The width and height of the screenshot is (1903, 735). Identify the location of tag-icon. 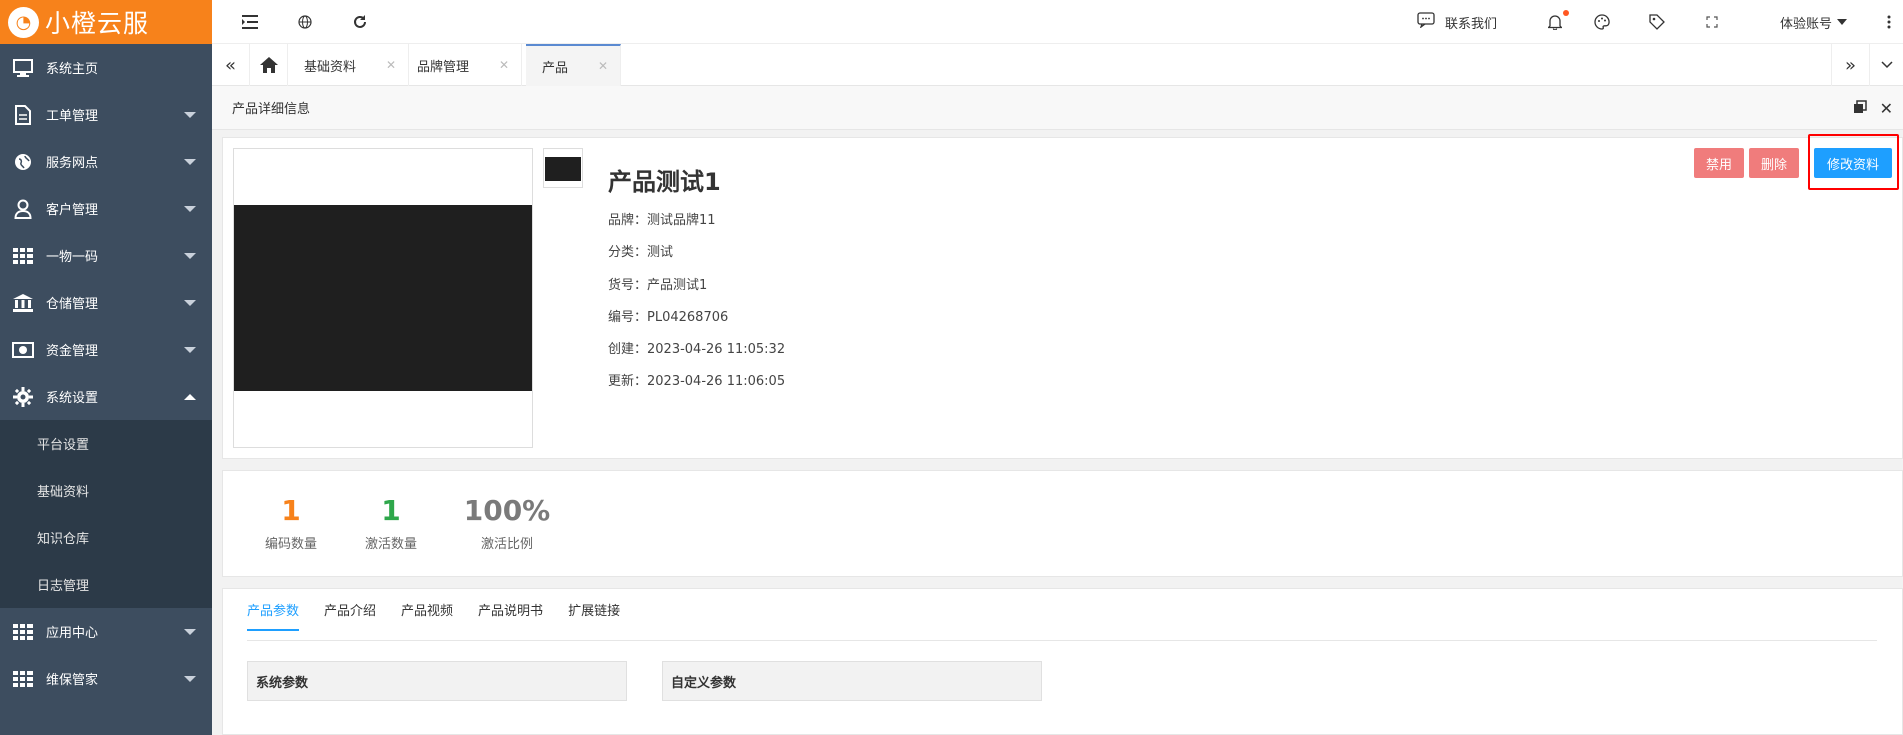
(1657, 22).